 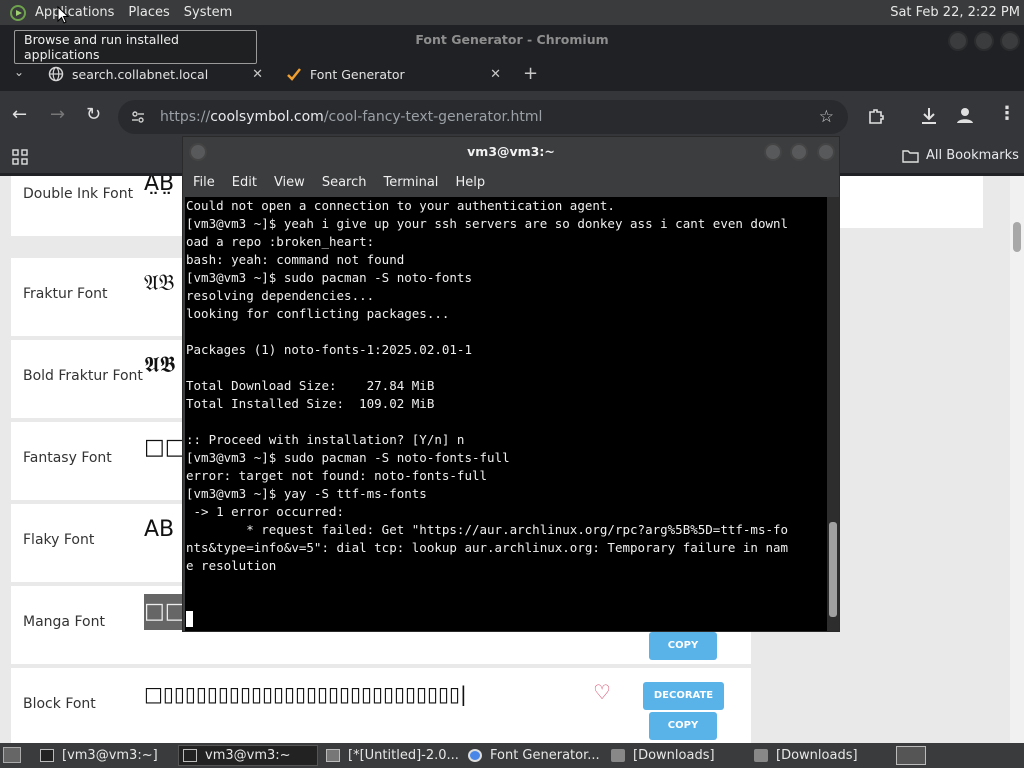 What do you see at coordinates (602, 692) in the screenshot?
I see `favorite-heart-icon: ♡` at bounding box center [602, 692].